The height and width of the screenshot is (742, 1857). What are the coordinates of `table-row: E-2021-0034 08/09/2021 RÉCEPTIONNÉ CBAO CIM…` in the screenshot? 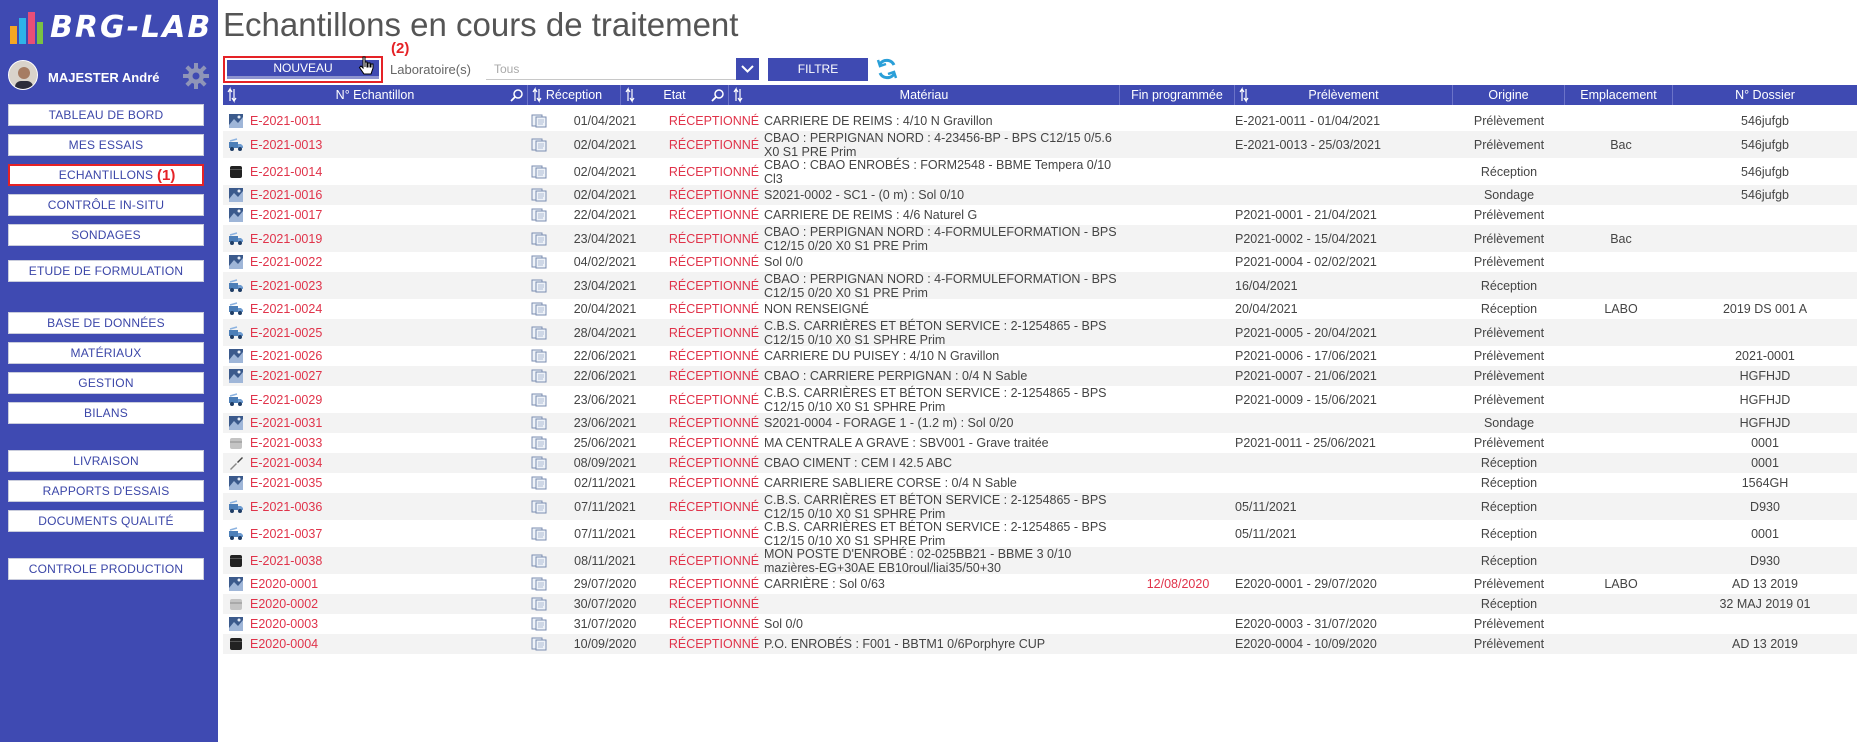 It's located at (1040, 463).